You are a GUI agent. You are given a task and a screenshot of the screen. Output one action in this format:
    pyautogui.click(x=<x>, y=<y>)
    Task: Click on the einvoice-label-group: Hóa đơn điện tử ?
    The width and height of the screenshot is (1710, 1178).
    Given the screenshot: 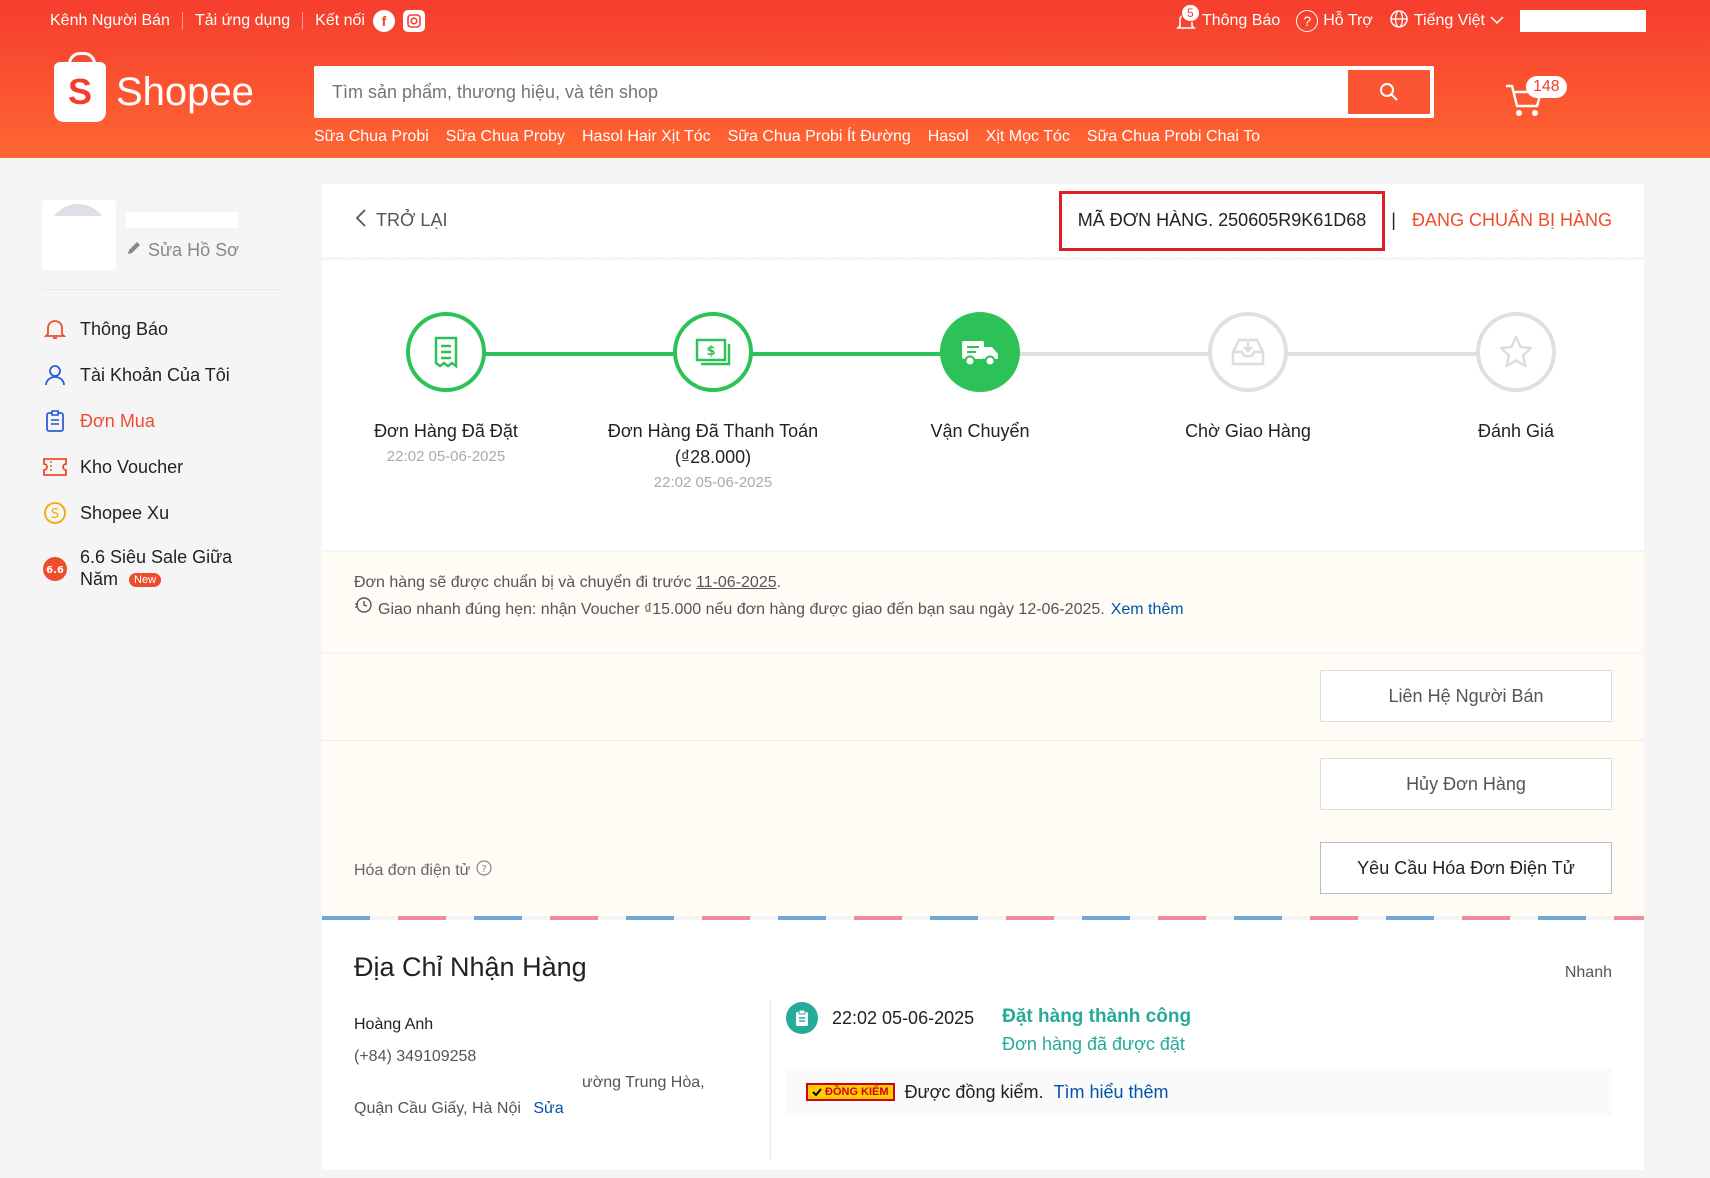 What is the action you would take?
    pyautogui.click(x=423, y=870)
    